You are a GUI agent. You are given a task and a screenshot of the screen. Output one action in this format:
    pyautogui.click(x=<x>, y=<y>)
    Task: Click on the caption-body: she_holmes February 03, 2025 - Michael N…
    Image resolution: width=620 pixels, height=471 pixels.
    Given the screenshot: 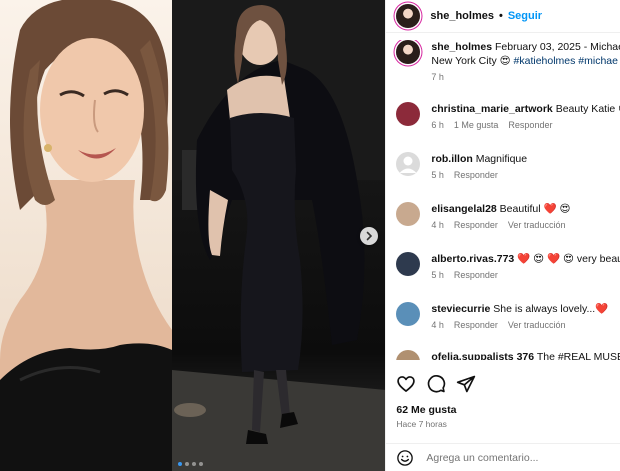 What is the action you would take?
    pyautogui.click(x=525, y=71)
    